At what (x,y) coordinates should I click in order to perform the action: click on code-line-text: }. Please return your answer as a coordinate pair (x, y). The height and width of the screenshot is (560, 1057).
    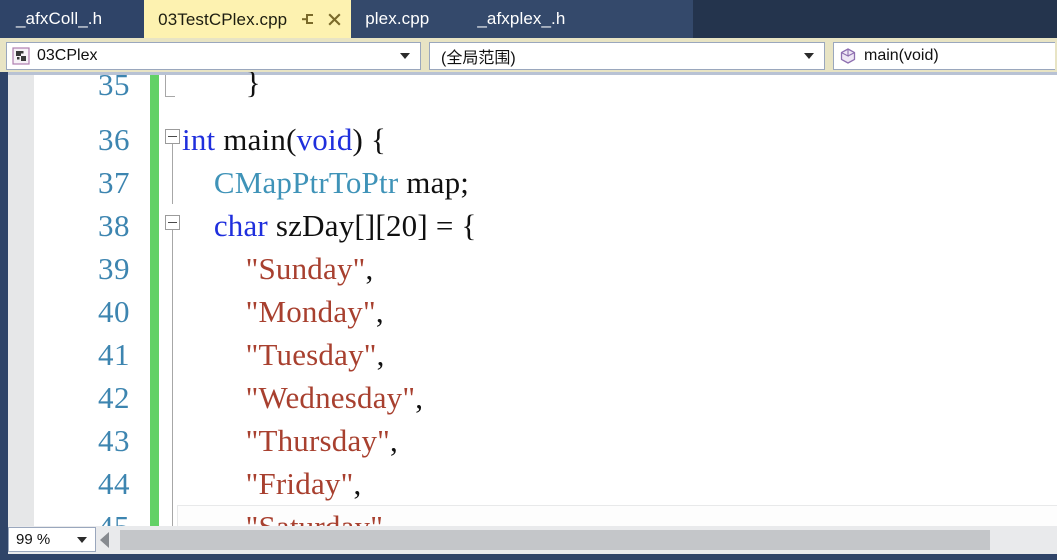
    Looking at the image, I should click on (221, 88).